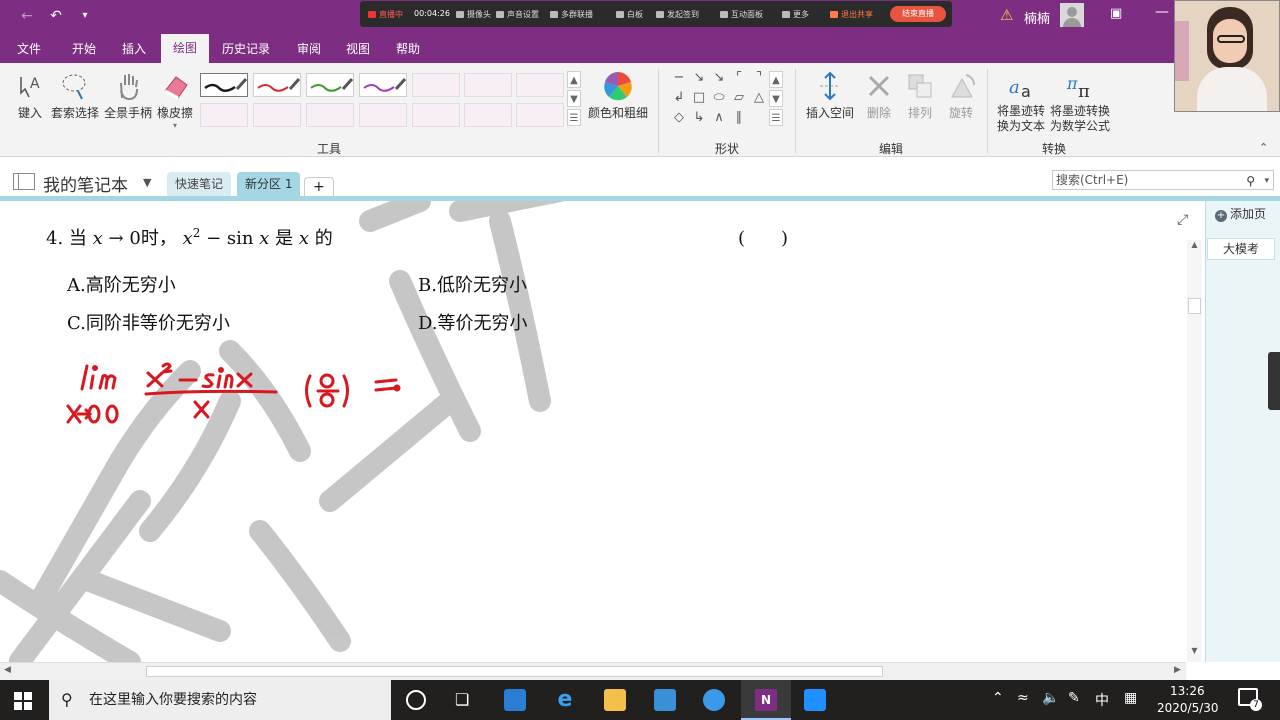 The height and width of the screenshot is (720, 1280). Describe the element at coordinates (615, 700) in the screenshot. I see `file-explorer-icon` at that location.